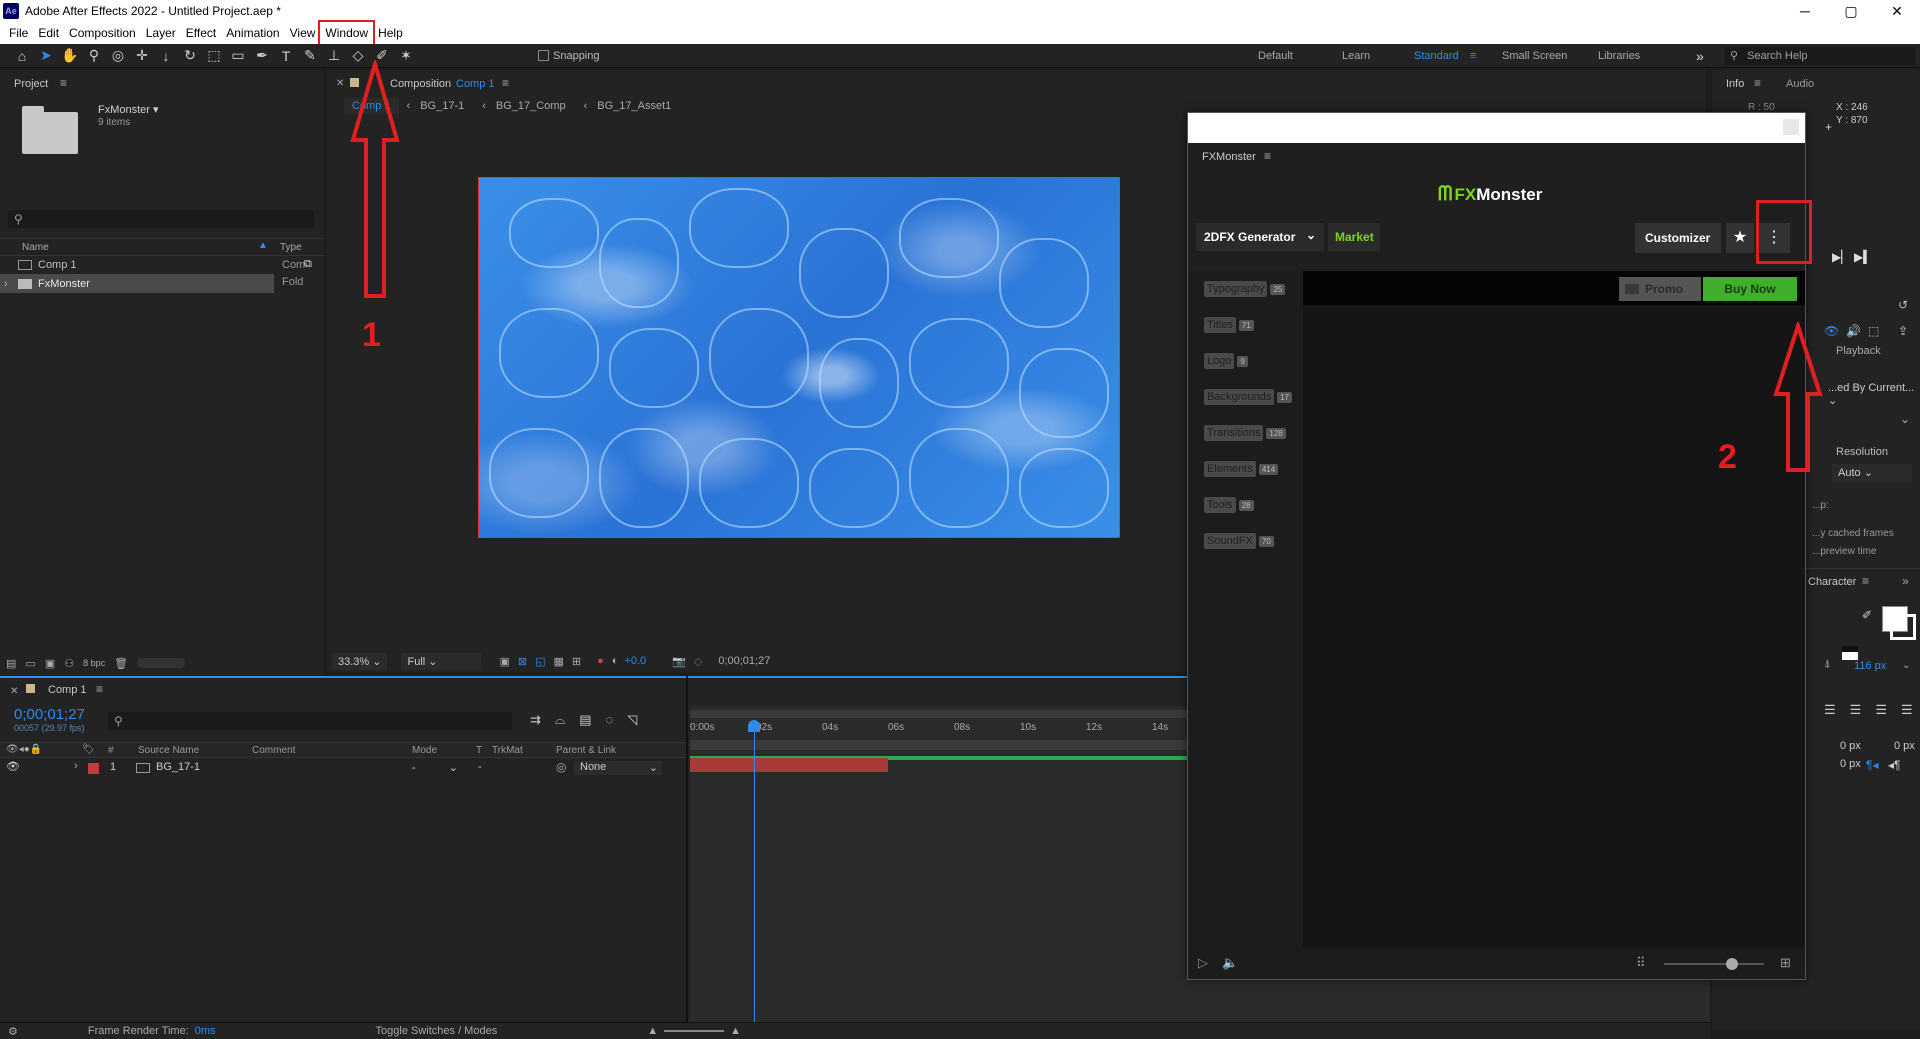 The height and width of the screenshot is (1039, 1920). Describe the element at coordinates (1841, 257) in the screenshot. I see `next-frame-icon: ▶▏` at that location.